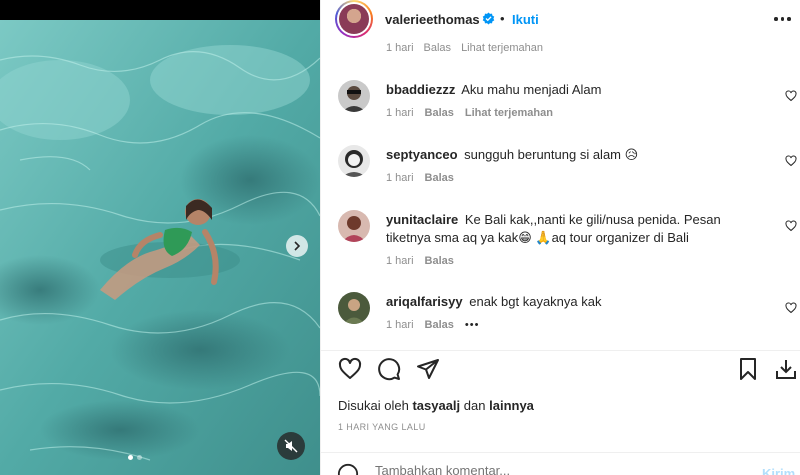 This screenshot has width=800, height=475. I want to click on likes-others-link: lainnya, so click(511, 405).